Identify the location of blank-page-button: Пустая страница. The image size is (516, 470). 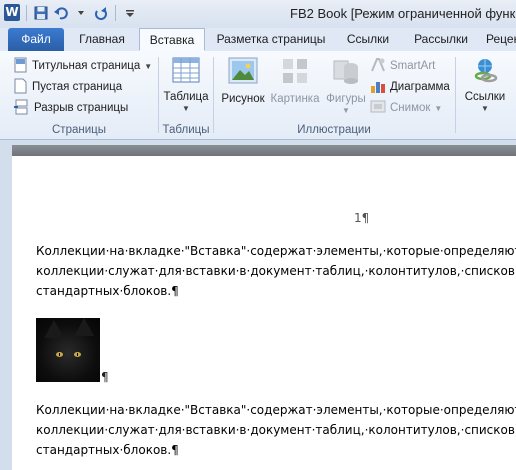
(68, 87).